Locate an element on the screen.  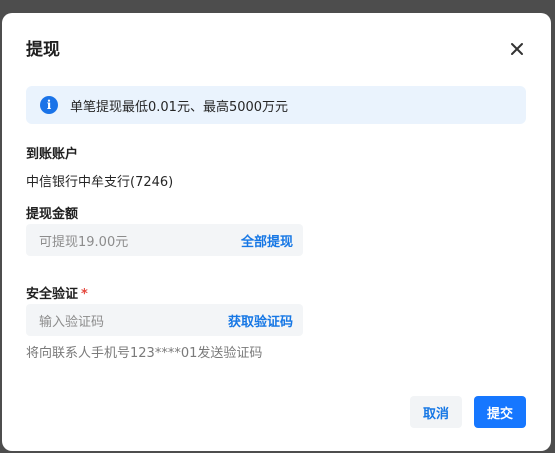
account-label: 到账账户 is located at coordinates (52, 154).